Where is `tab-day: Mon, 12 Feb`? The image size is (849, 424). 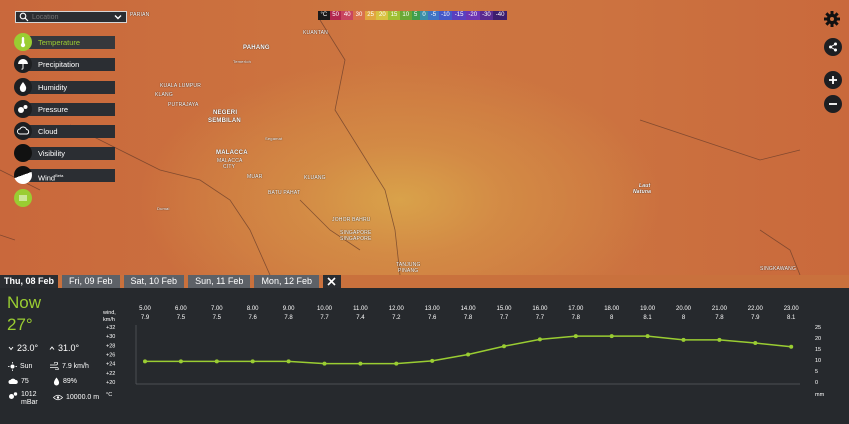
tab-day: Mon, 12 Feb is located at coordinates (286, 281).